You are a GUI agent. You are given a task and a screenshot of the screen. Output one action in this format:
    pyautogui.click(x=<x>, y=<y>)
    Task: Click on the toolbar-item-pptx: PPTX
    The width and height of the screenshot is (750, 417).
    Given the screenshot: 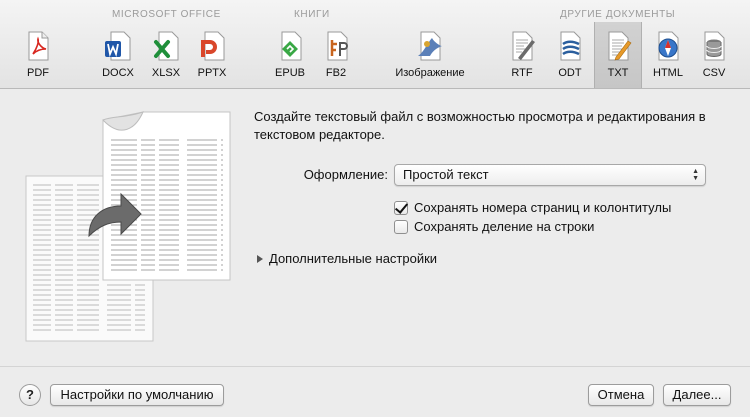 What is the action you would take?
    pyautogui.click(x=212, y=58)
    